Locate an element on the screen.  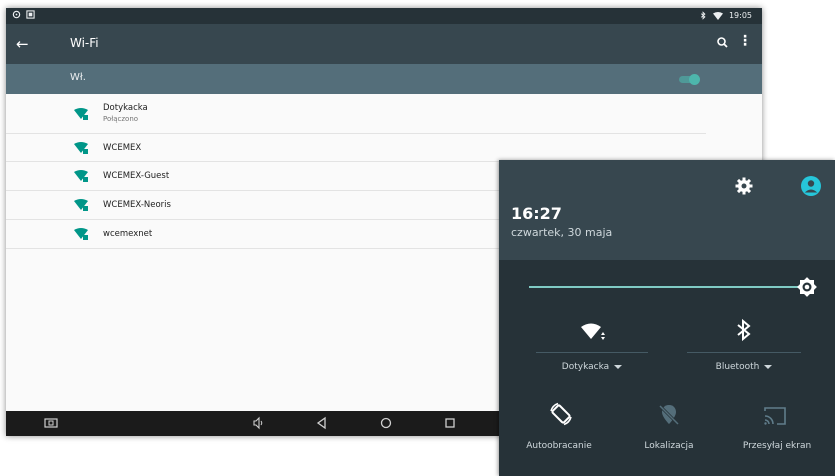
bluetooth-tile-label: Bluetooth is located at coordinates (744, 367).